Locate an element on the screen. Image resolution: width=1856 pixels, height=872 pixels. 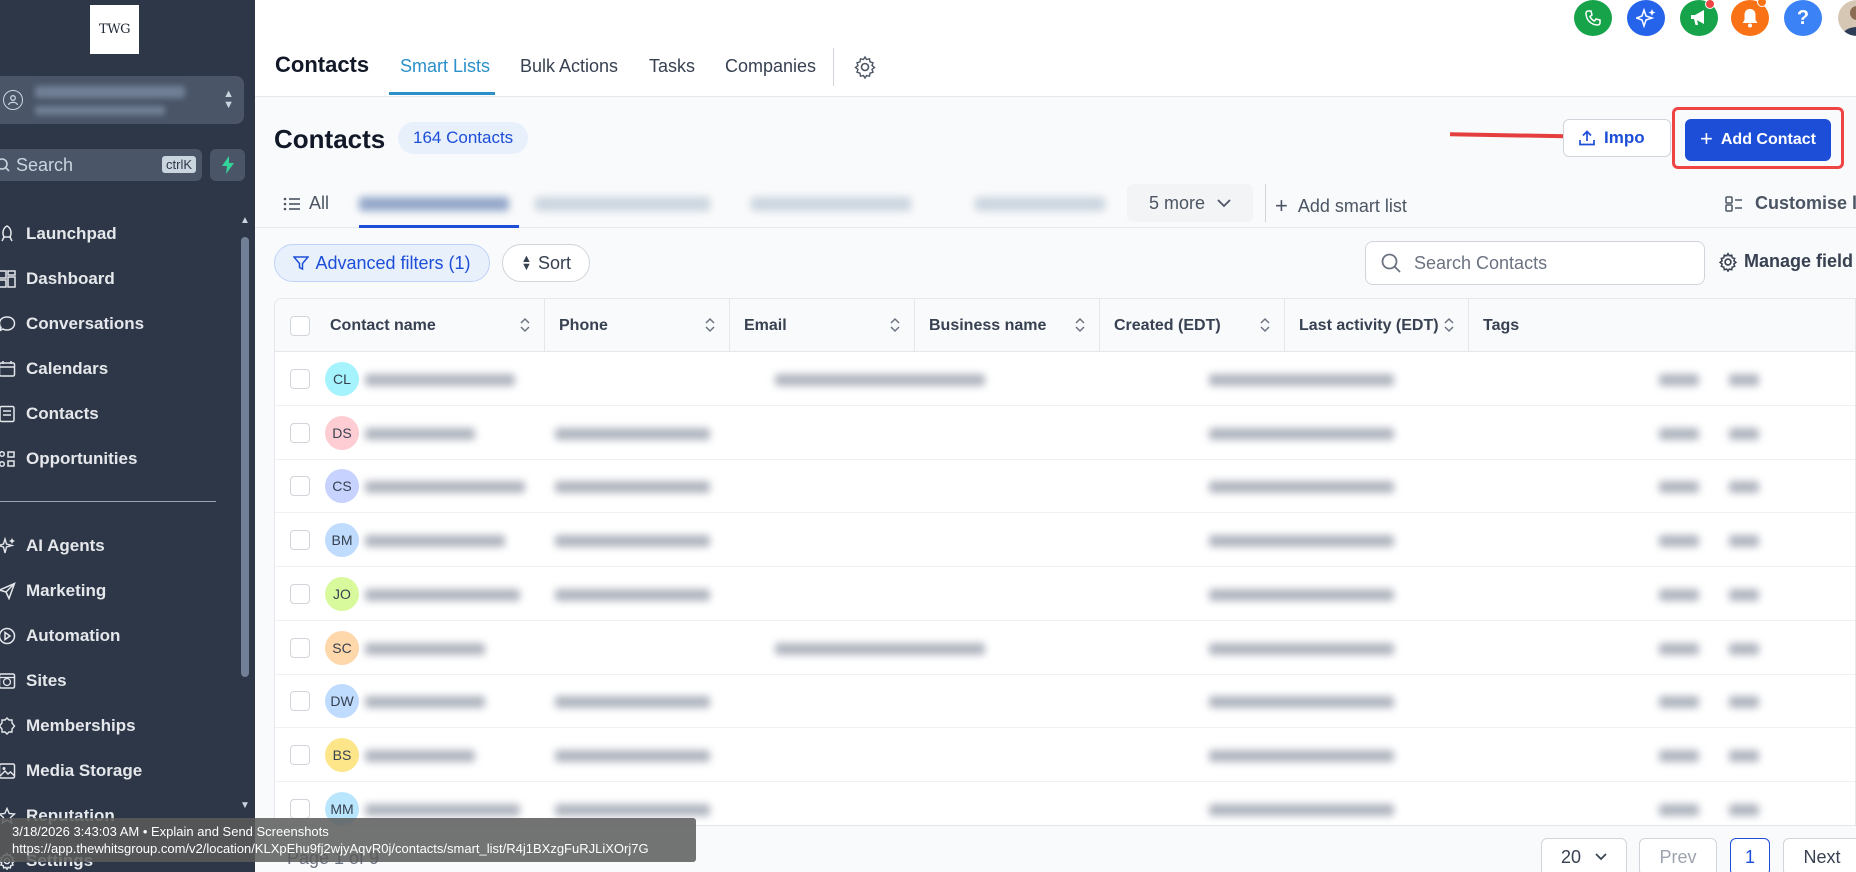
list-icon is located at coordinates (291, 203).